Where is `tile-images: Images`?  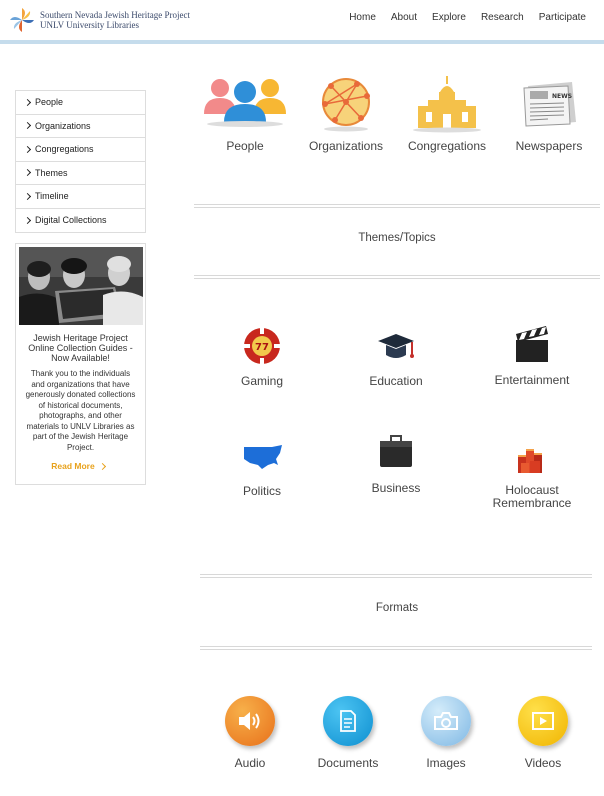
tile-images: Images is located at coordinates (446, 733).